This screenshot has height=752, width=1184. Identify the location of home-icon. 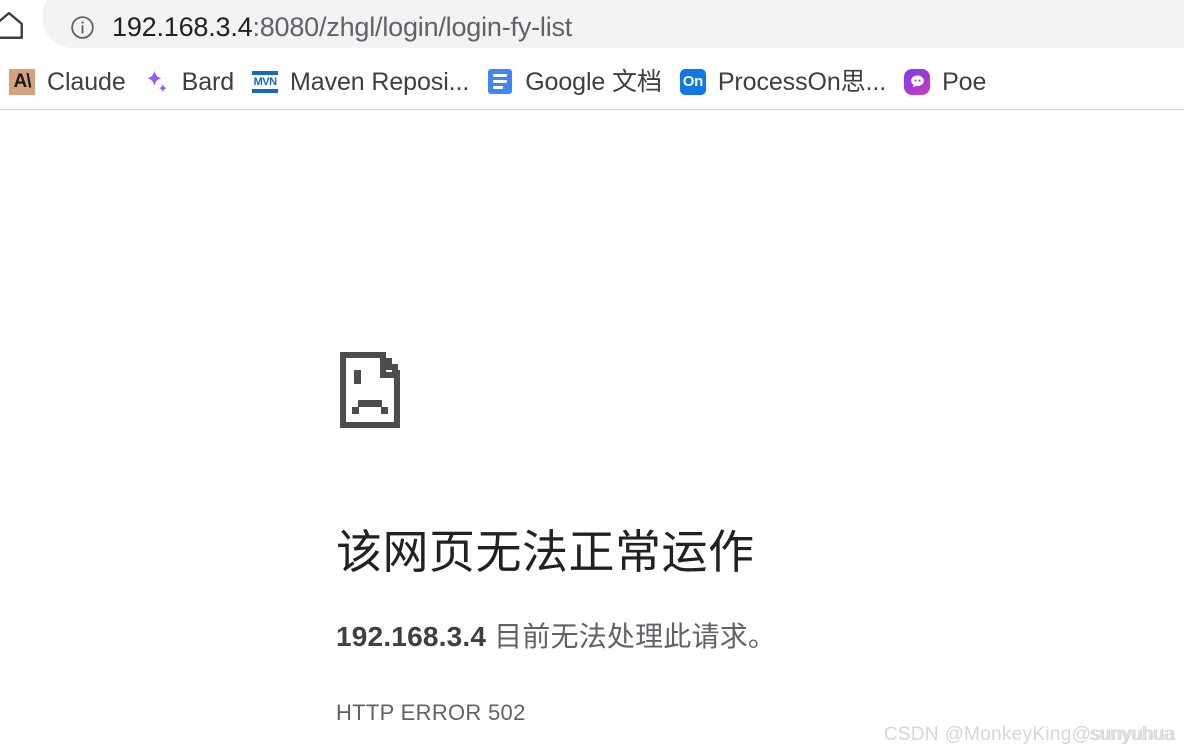
(13, 25).